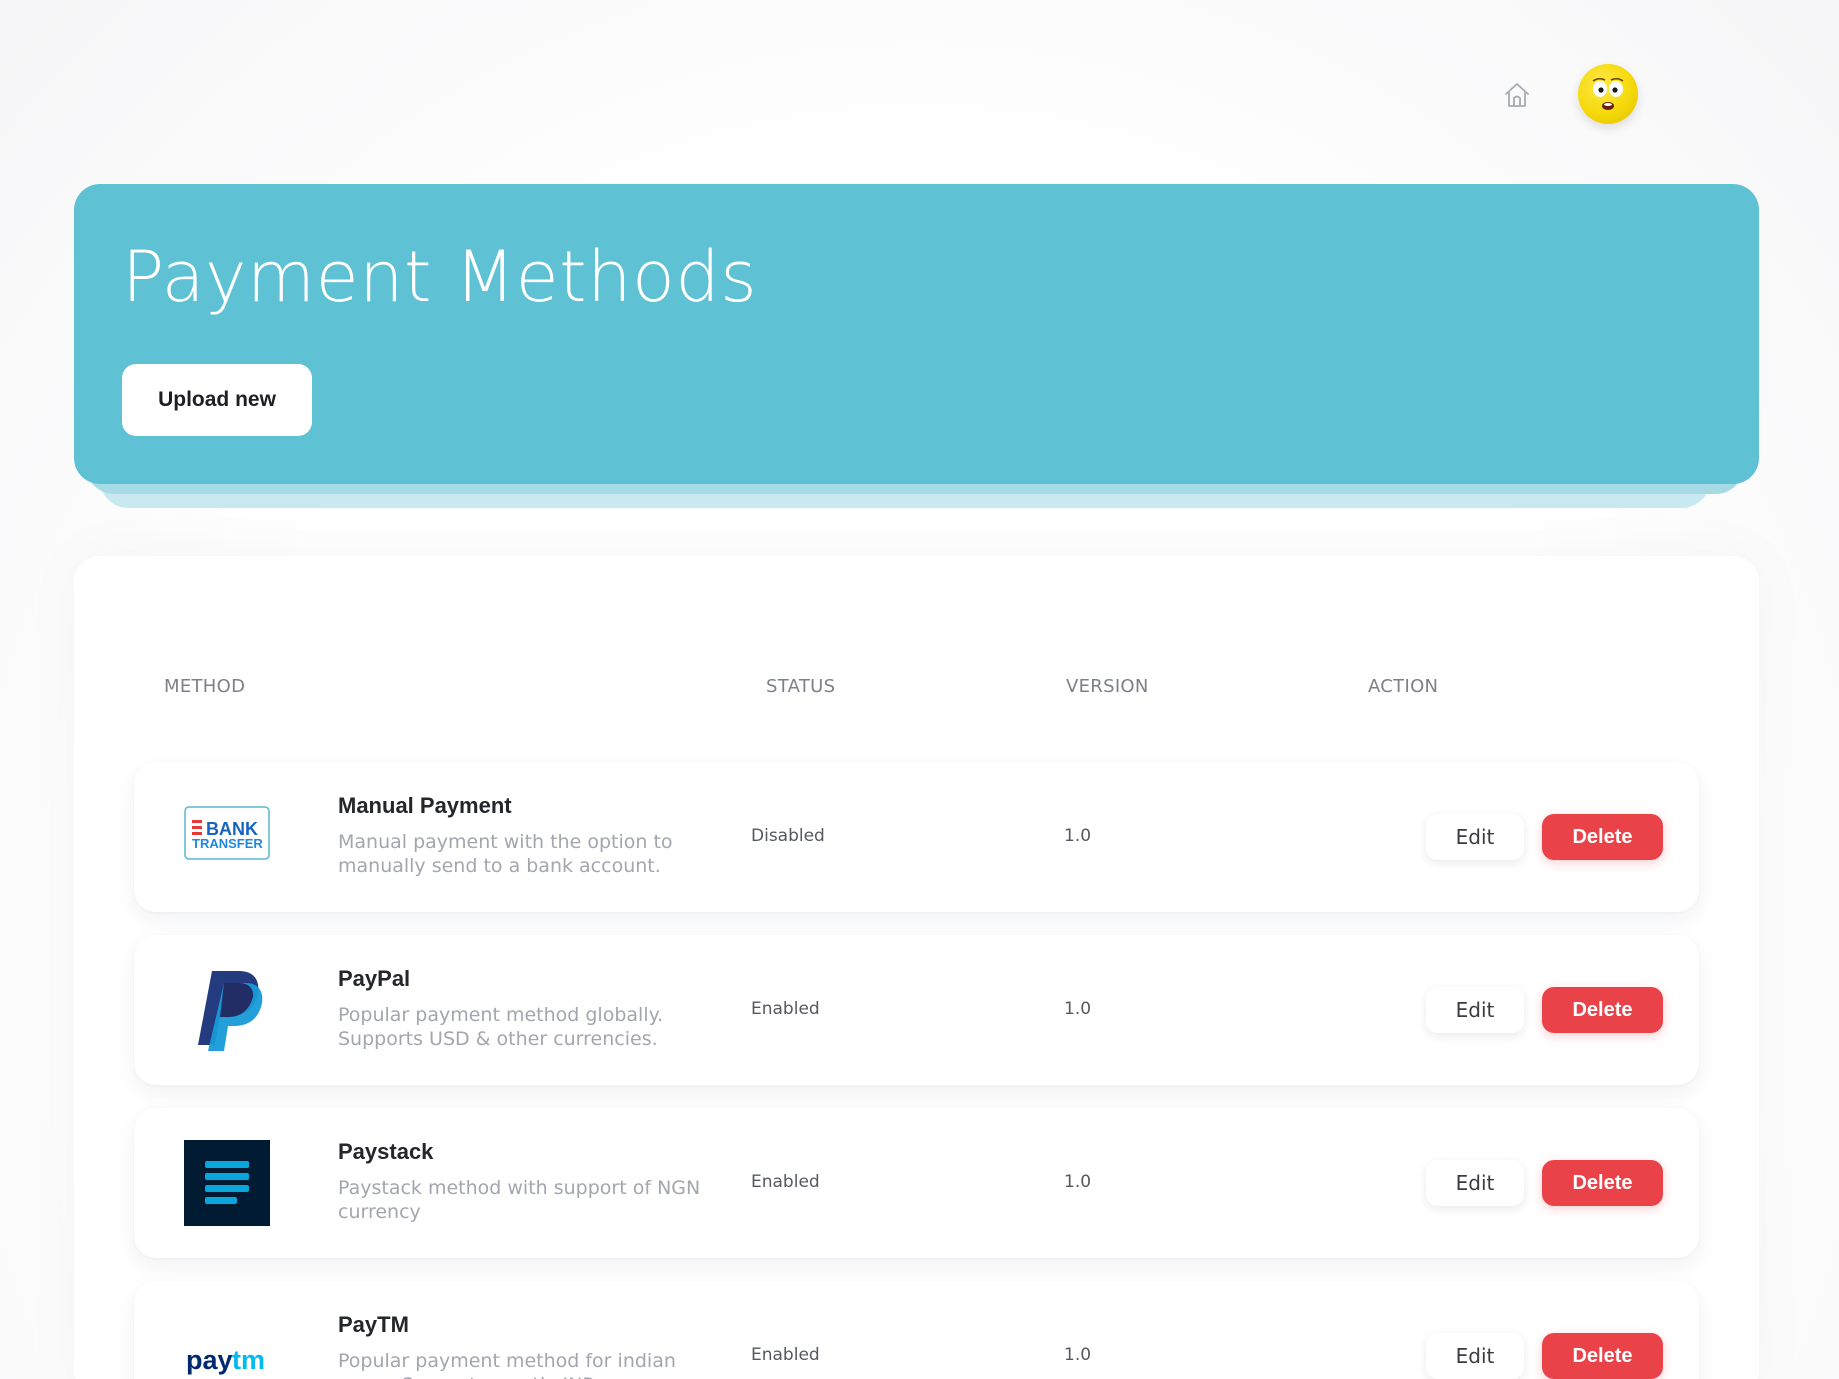 The height and width of the screenshot is (1379, 1839). Describe the element at coordinates (374, 978) in the screenshot. I see `method-name: PayPal` at that location.